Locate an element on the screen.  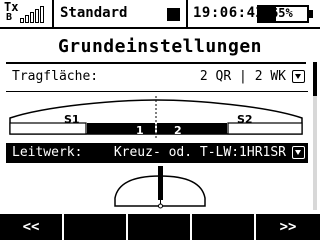
model-name: Standard is located at coordinates (94, 13).